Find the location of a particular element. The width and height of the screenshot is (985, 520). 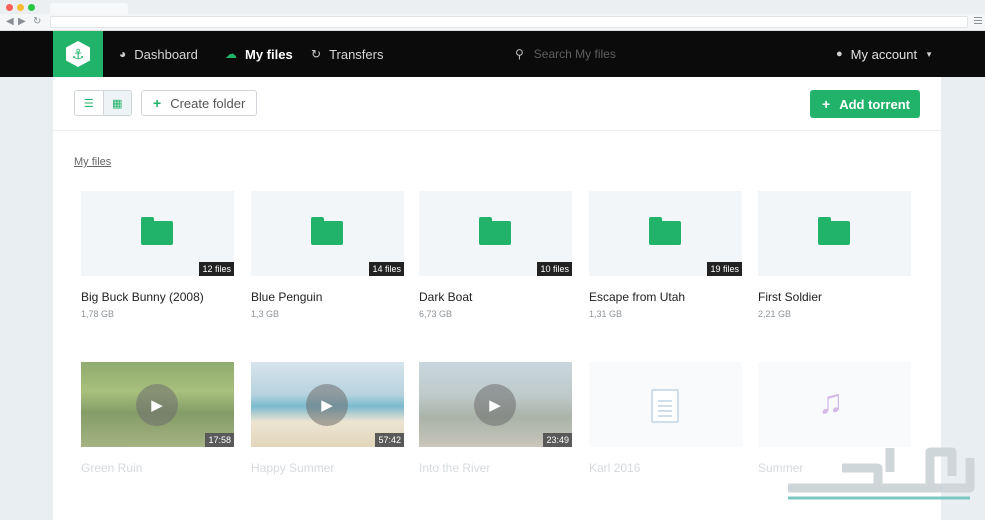

address-bar is located at coordinates (509, 22).